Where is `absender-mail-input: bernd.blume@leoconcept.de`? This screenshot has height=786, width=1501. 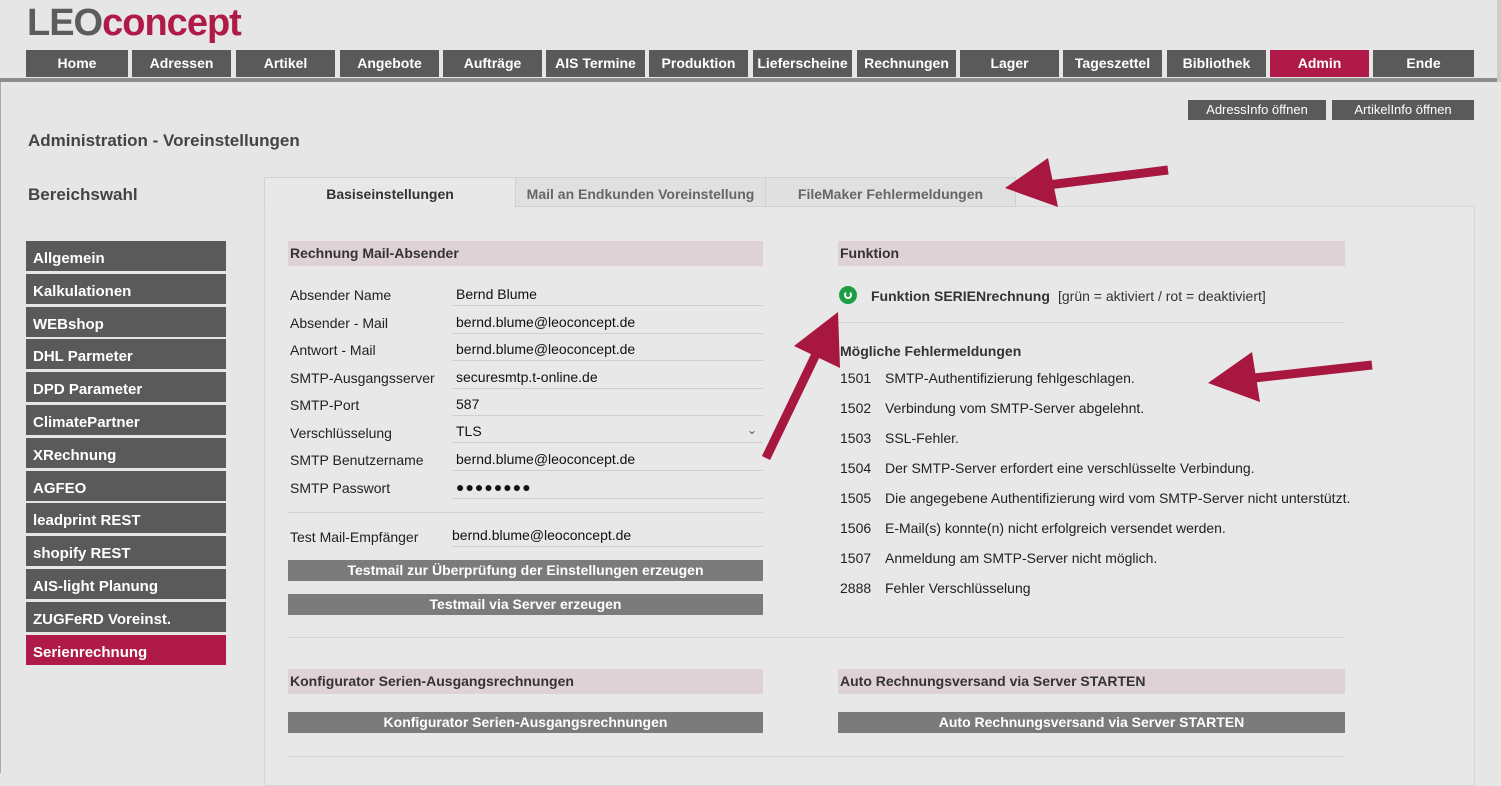
absender-mail-input: bernd.blume@leoconcept.de is located at coordinates (607, 323).